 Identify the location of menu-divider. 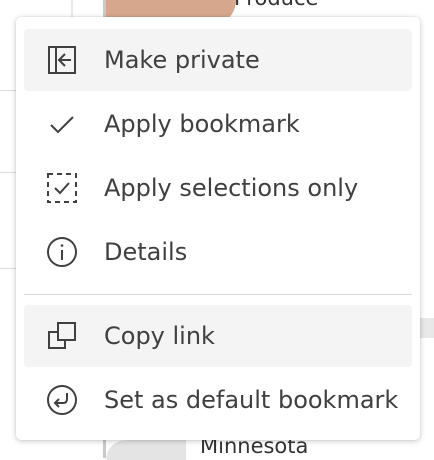
(218, 294).